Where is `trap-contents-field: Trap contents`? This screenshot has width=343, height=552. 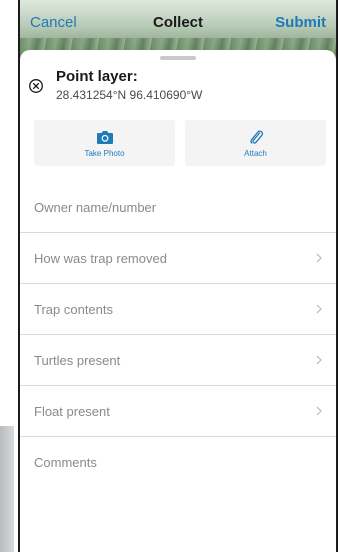 trap-contents-field: Trap contents is located at coordinates (178, 309).